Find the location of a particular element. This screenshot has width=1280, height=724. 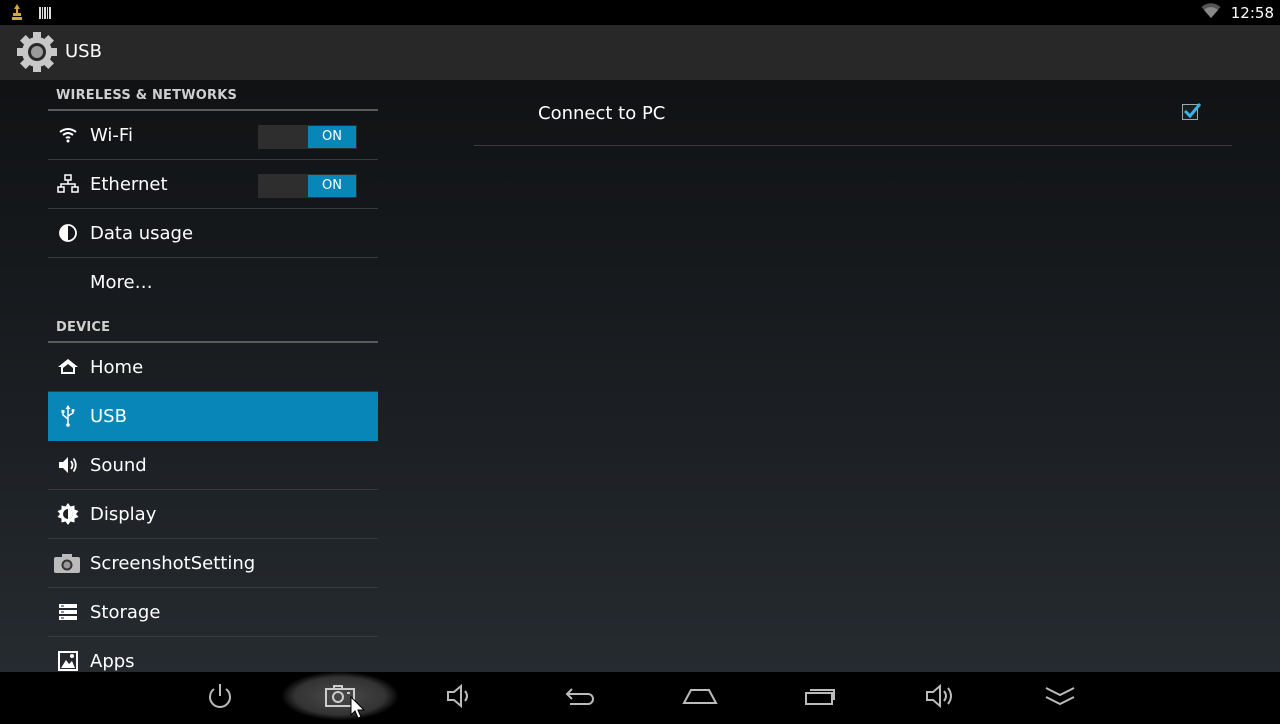

sidebar-item-label: USB is located at coordinates (108, 416).